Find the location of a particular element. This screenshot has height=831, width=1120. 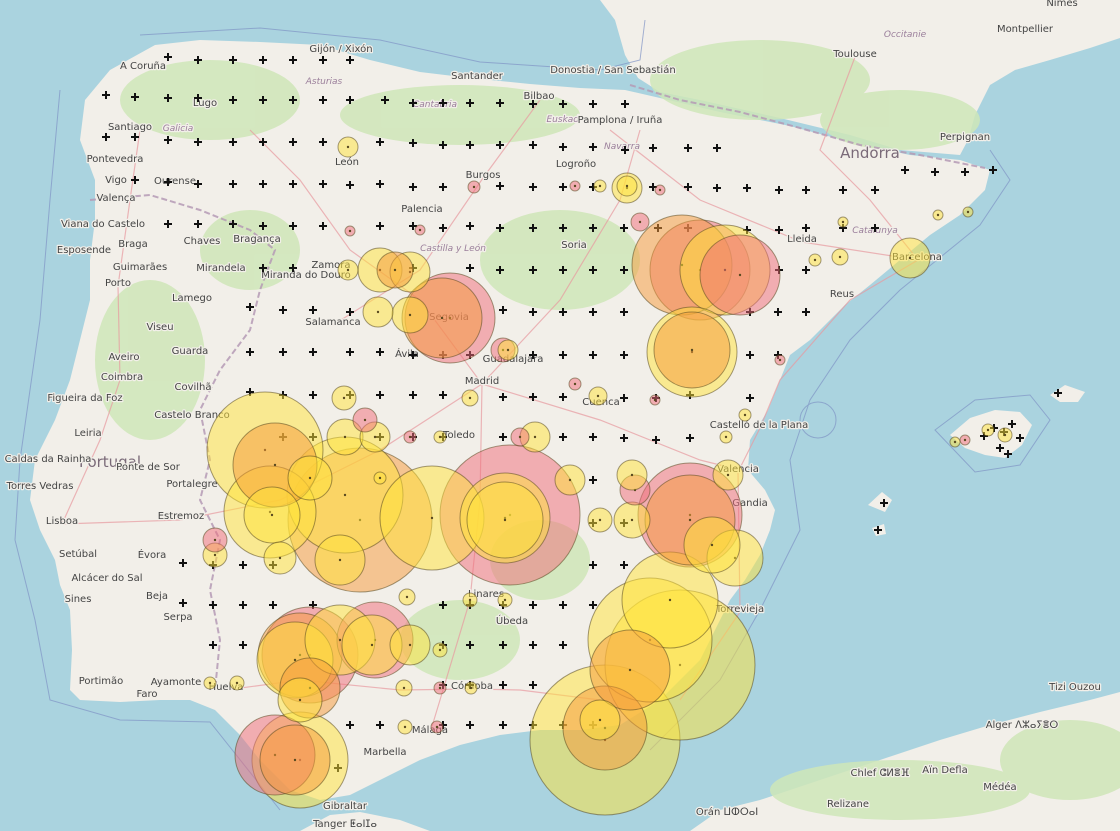

place-label: Pontevedra is located at coordinates (115, 159).